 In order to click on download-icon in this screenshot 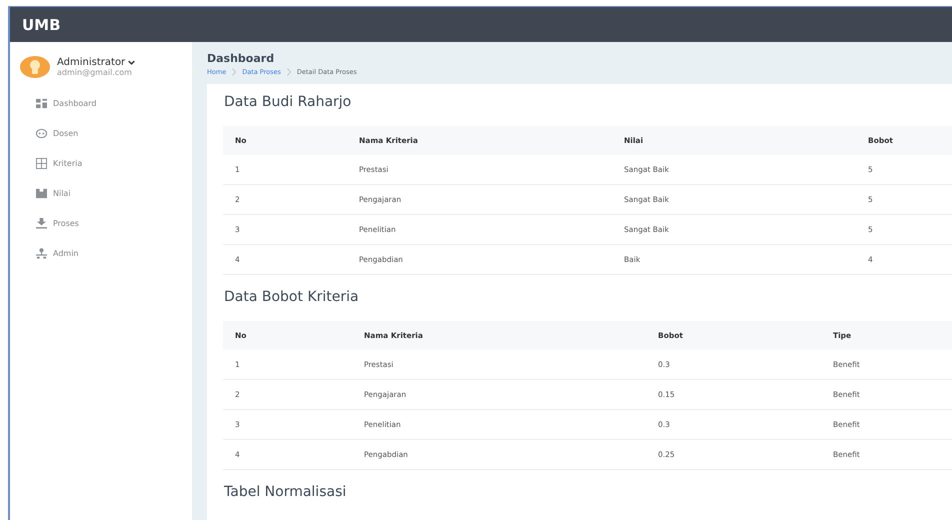, I will do `click(41, 223)`.